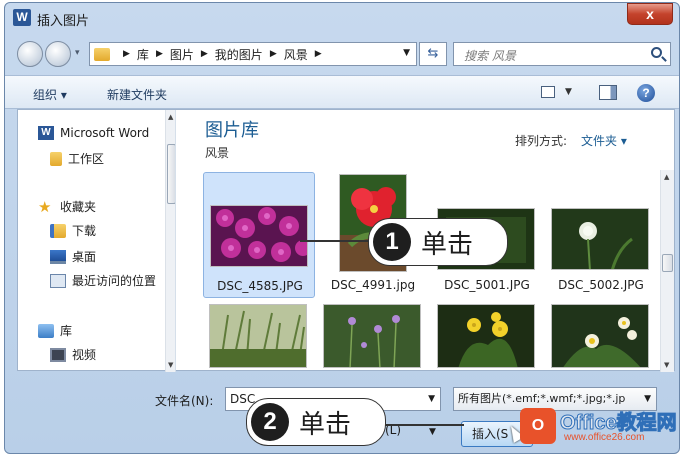  Describe the element at coordinates (170, 241) in the screenshot. I see `navigation-scrollbar: ▲ ▼` at that location.